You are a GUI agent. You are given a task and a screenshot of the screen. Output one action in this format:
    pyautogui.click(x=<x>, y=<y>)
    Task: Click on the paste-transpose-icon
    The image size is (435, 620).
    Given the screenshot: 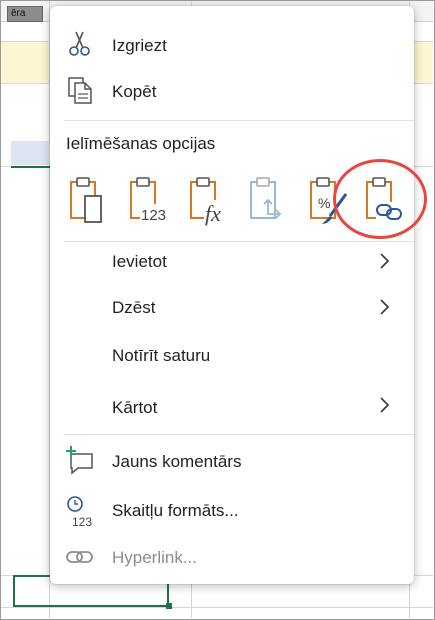 What is the action you would take?
    pyautogui.click(x=269, y=200)
    